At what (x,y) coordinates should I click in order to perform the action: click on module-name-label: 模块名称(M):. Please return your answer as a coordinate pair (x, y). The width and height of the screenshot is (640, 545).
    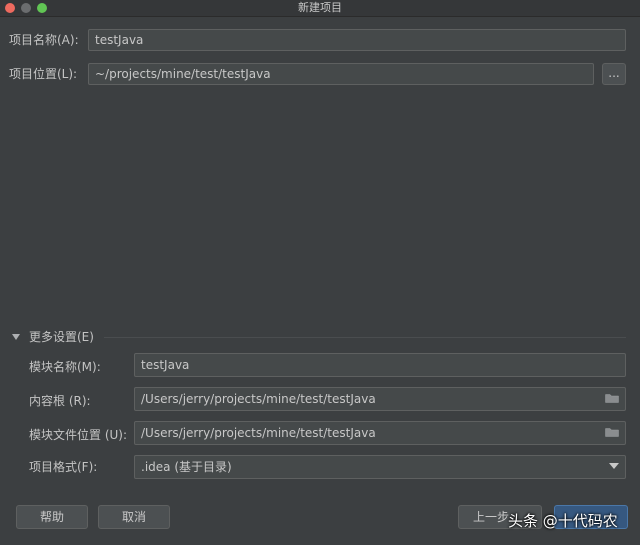
    Looking at the image, I should click on (65, 367).